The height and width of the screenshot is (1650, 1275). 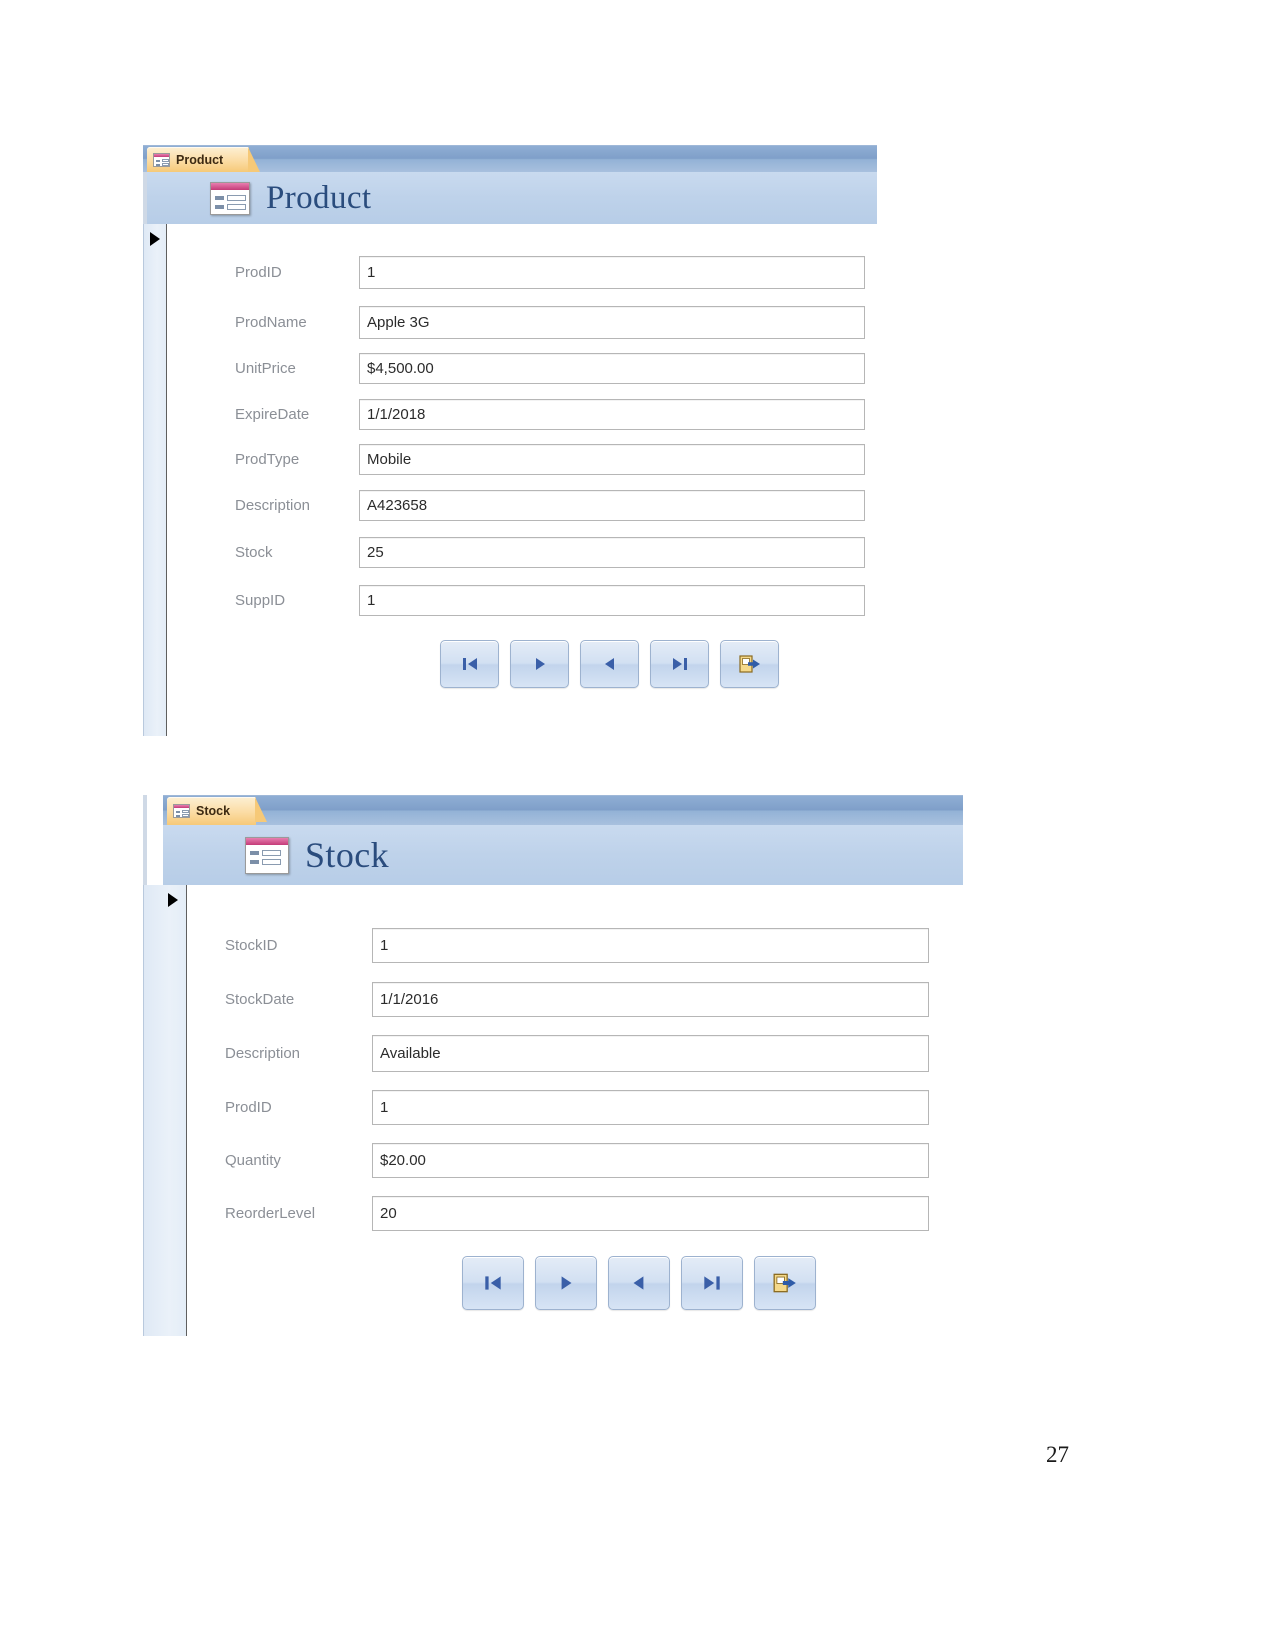 What do you see at coordinates (253, 1160) in the screenshot?
I see `field-label-quantity: Quantity` at bounding box center [253, 1160].